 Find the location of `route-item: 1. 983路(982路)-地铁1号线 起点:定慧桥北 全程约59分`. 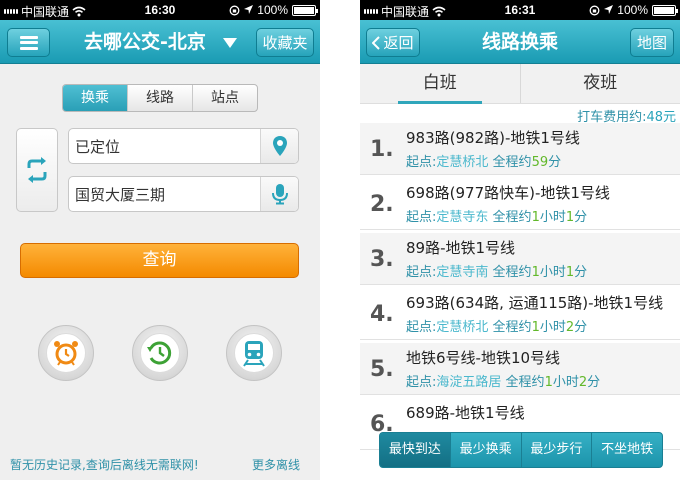

route-item: 1. 983路(982路)-地铁1号线 起点:定慧桥北 全程约59分 is located at coordinates (520, 149).